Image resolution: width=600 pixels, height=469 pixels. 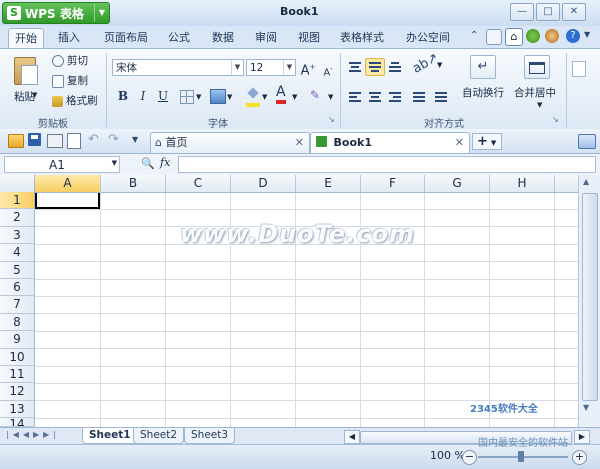 What do you see at coordinates (70, 81) in the screenshot?
I see `copy-button: 复制` at bounding box center [70, 81].